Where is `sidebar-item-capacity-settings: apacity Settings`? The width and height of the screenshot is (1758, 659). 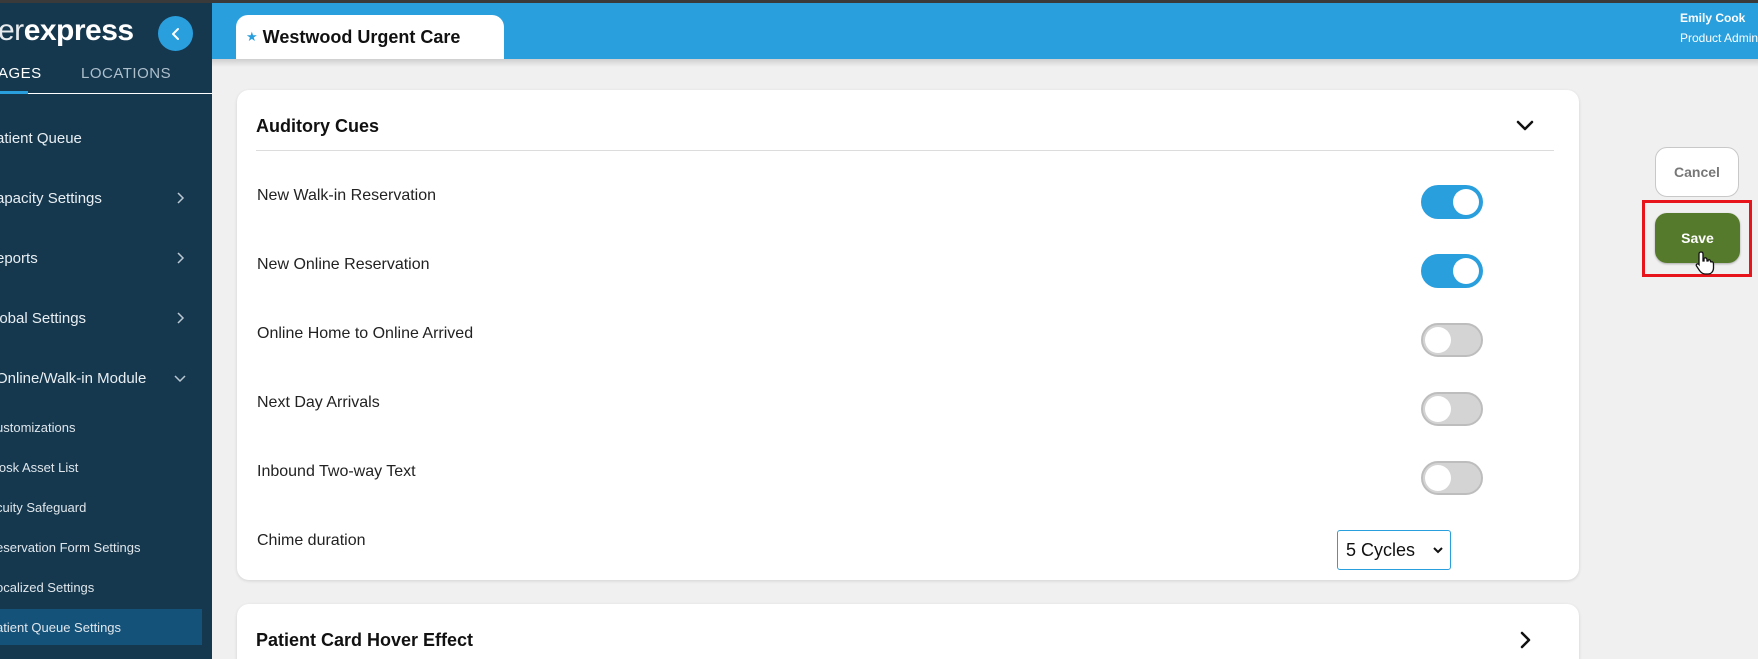 sidebar-item-capacity-settings: apacity Settings is located at coordinates (106, 198).